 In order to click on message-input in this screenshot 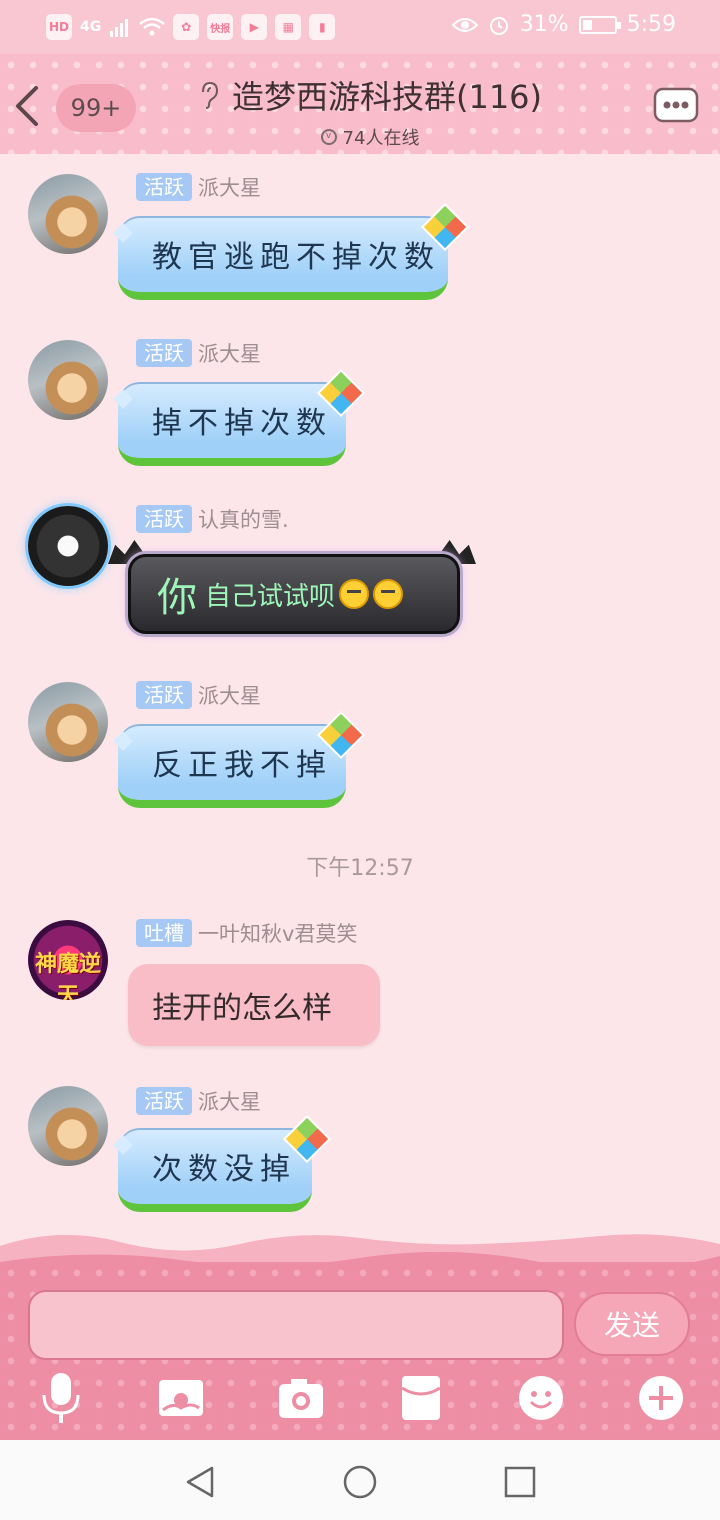, I will do `click(296, 1325)`.